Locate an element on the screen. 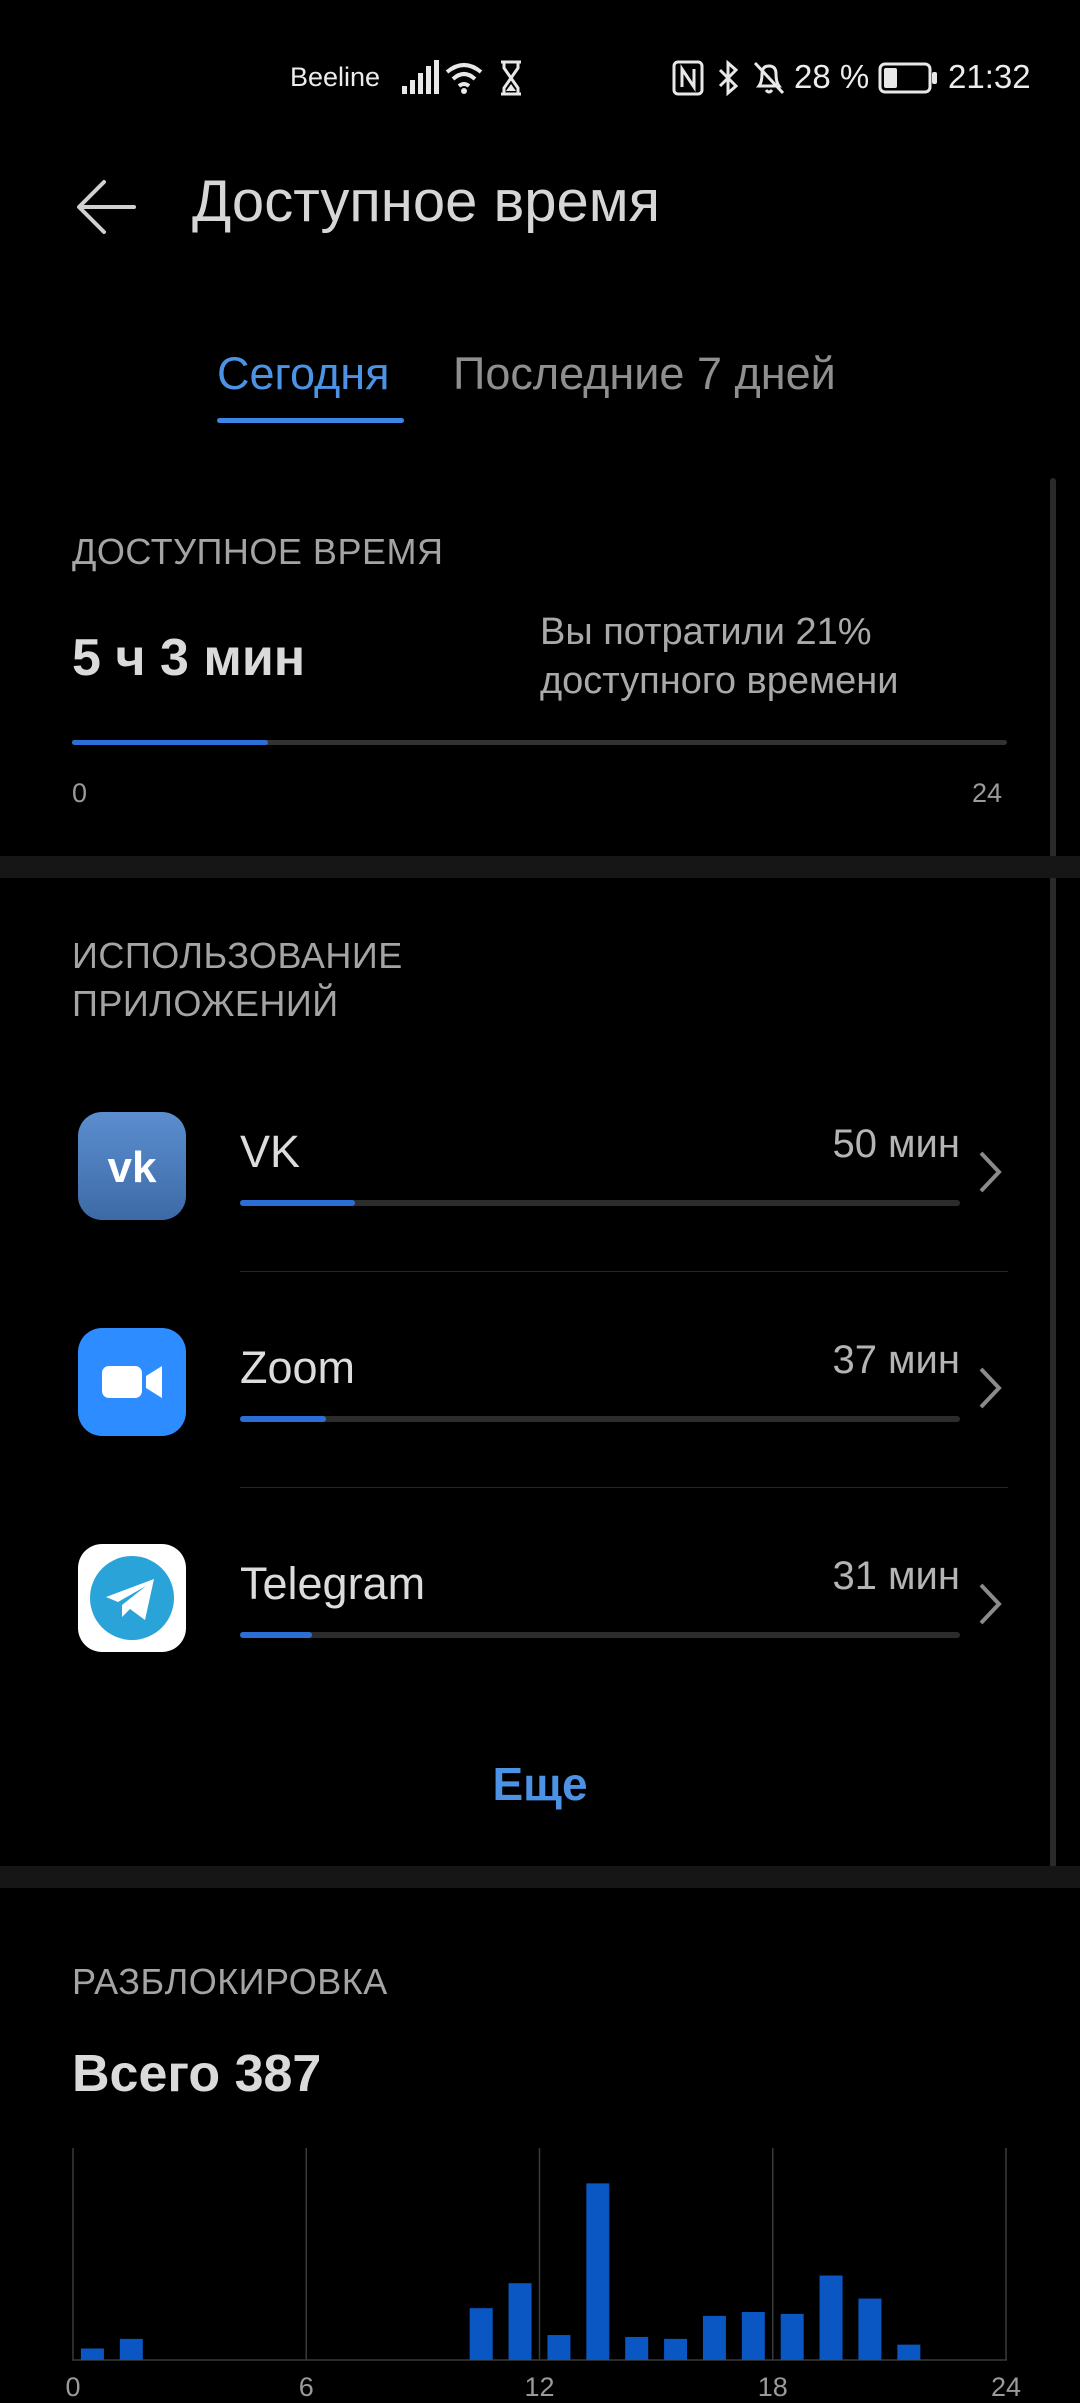  app-usage-time: 37 мин is located at coordinates (896, 1360).